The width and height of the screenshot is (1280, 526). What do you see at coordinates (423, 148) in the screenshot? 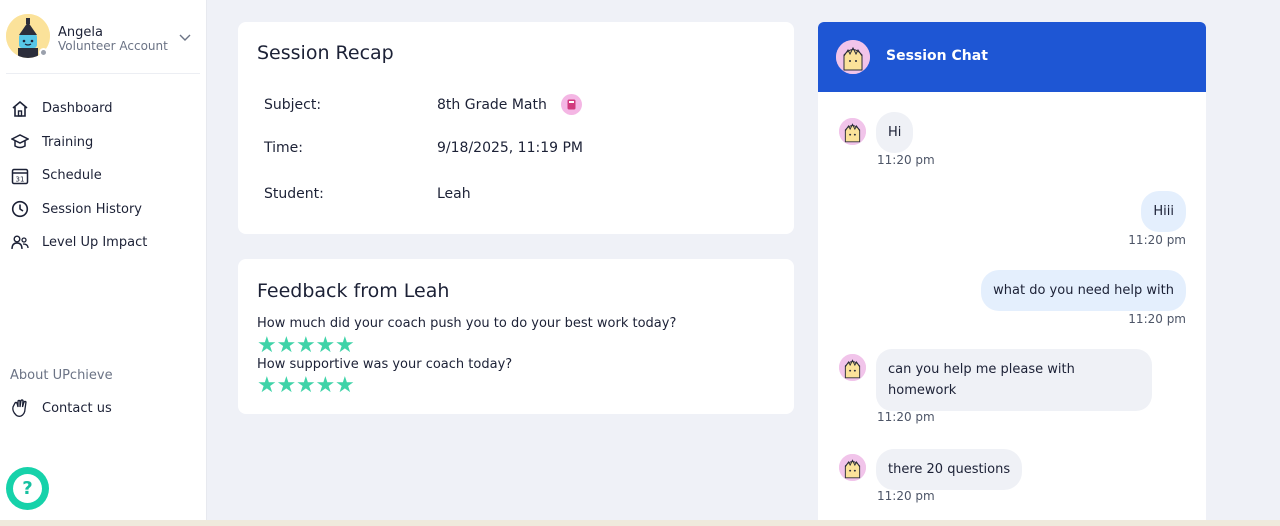
I see `recap-row-time: Time: 9/18/2025, 11:19 PM` at bounding box center [423, 148].